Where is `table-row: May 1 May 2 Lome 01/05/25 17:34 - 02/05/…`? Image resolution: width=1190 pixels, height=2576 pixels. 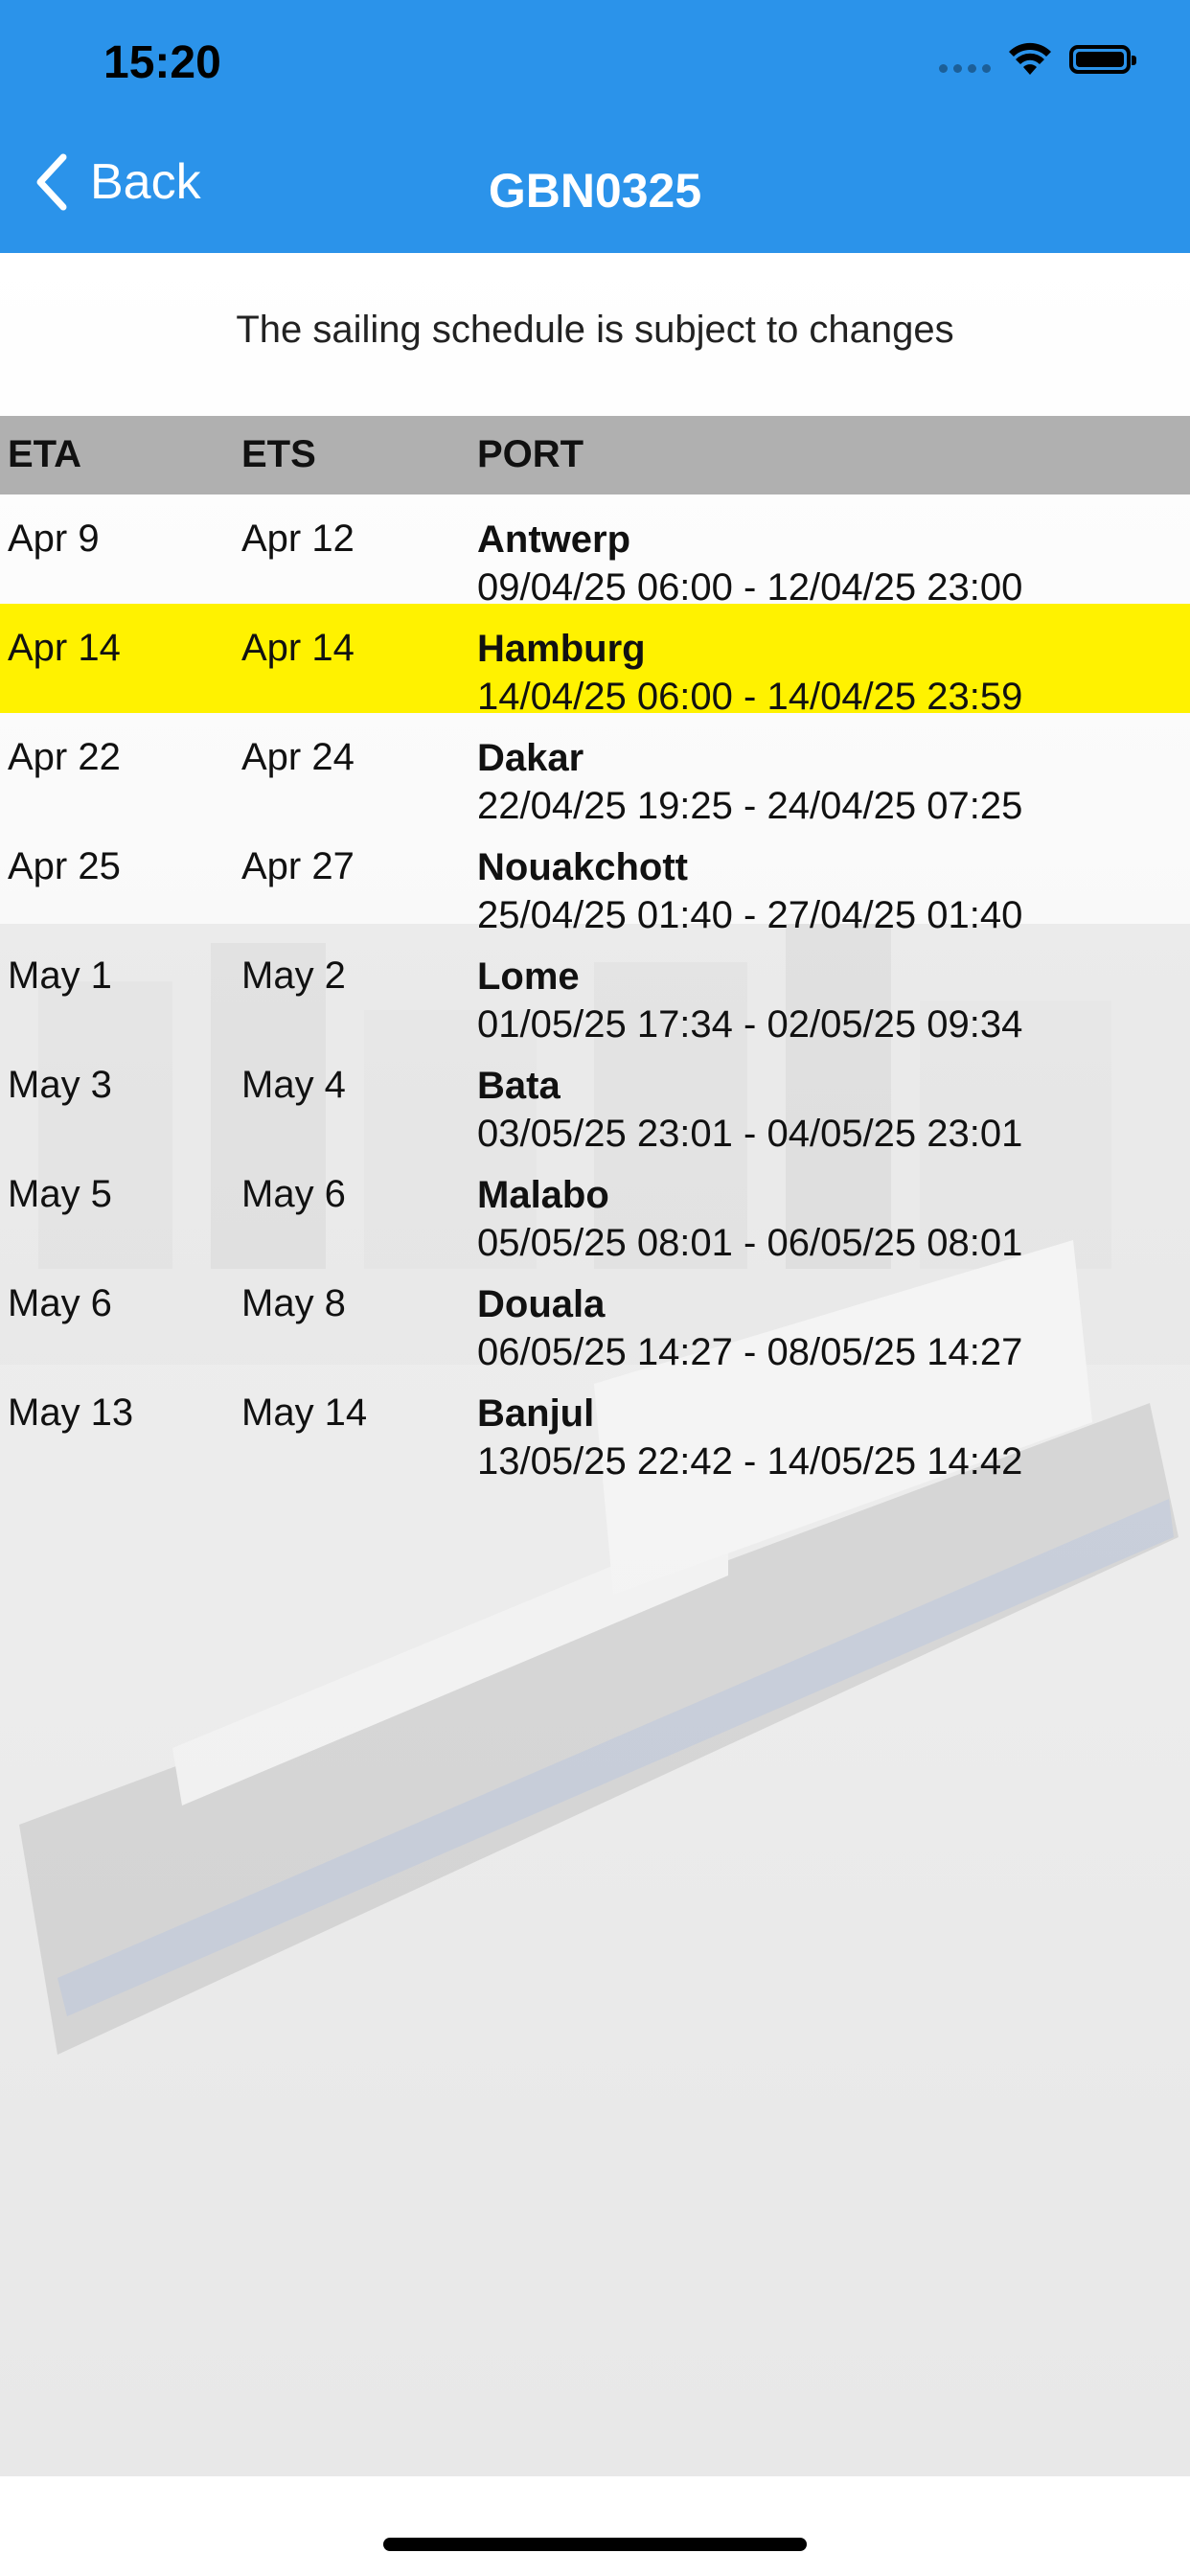 table-row: May 1 May 2 Lome 01/05/25 17:34 - 02/05/… is located at coordinates (595, 989).